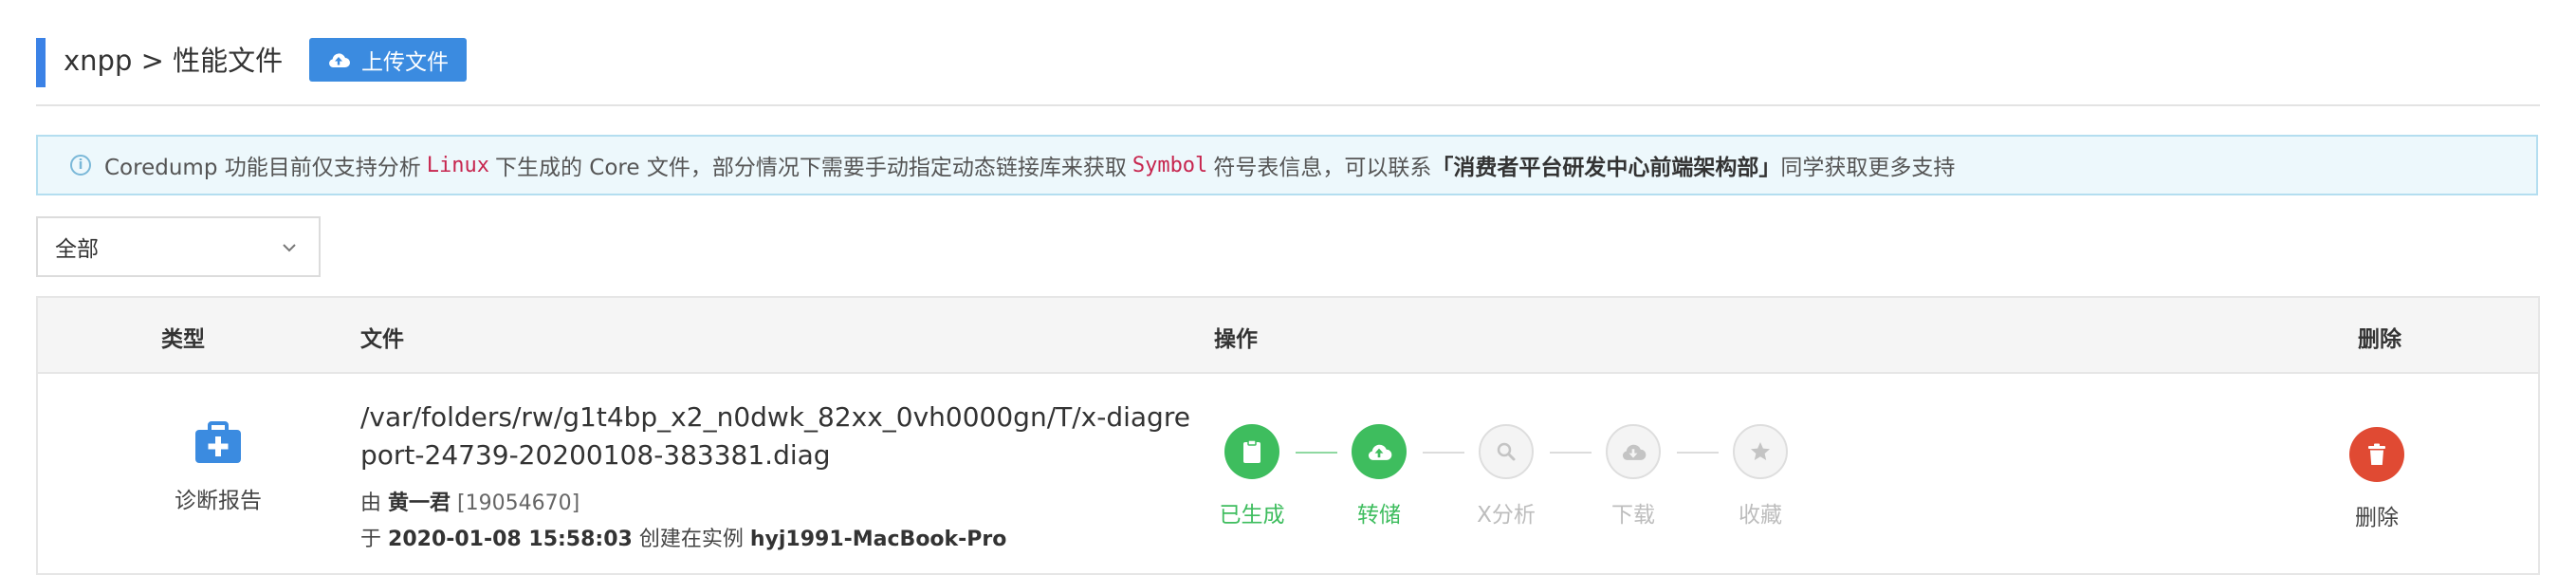 The image size is (2576, 575). I want to click on notice-text-4: 同学获取更多支持, so click(1868, 168).